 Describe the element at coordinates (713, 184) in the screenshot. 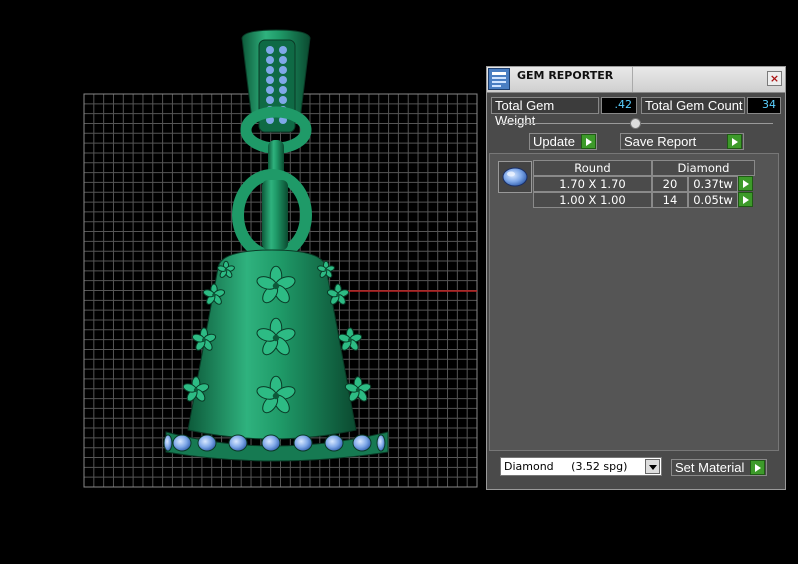

I see `table-row-1-weight: 0.37tw` at that location.